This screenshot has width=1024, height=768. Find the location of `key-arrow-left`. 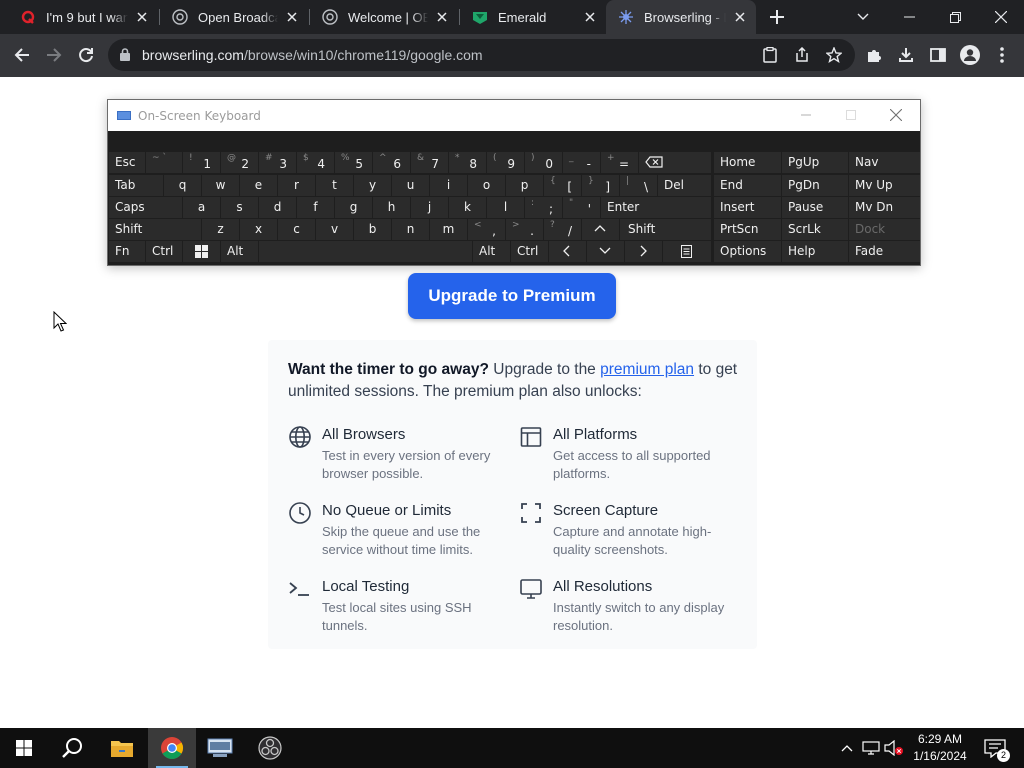

key-arrow-left is located at coordinates (567, 251).